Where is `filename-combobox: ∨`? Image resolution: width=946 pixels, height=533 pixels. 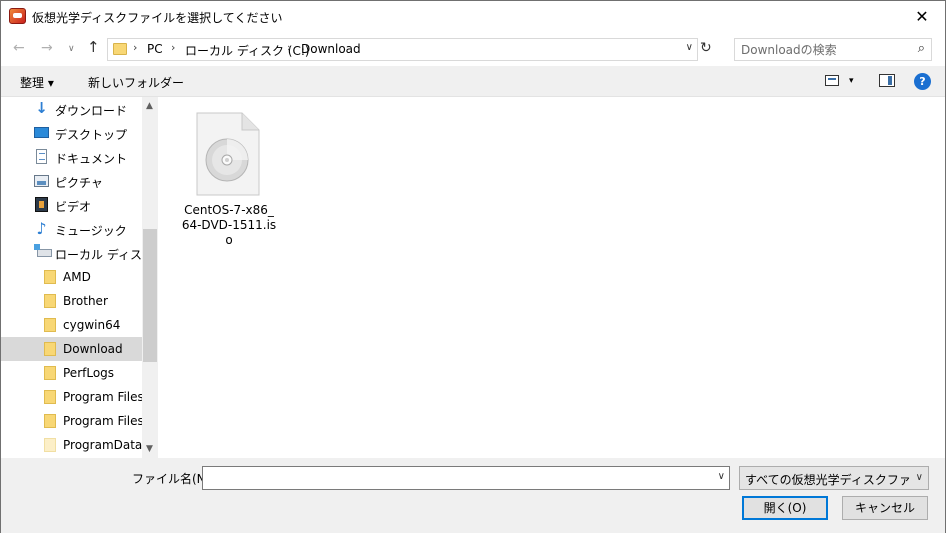
filename-combobox: ∨ is located at coordinates (466, 478).